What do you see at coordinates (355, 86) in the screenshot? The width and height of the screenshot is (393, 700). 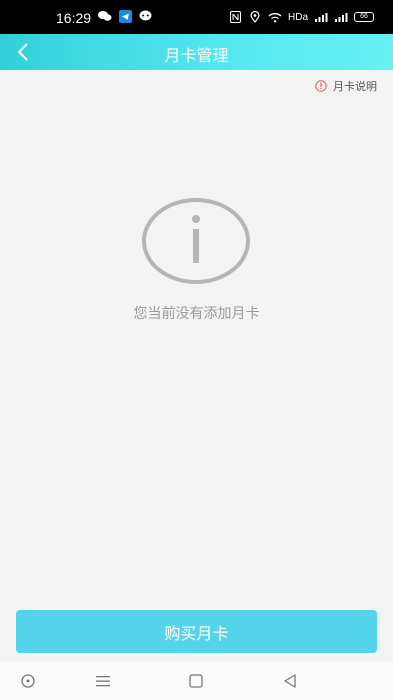 I see `help-link-label: 月卡说明` at bounding box center [355, 86].